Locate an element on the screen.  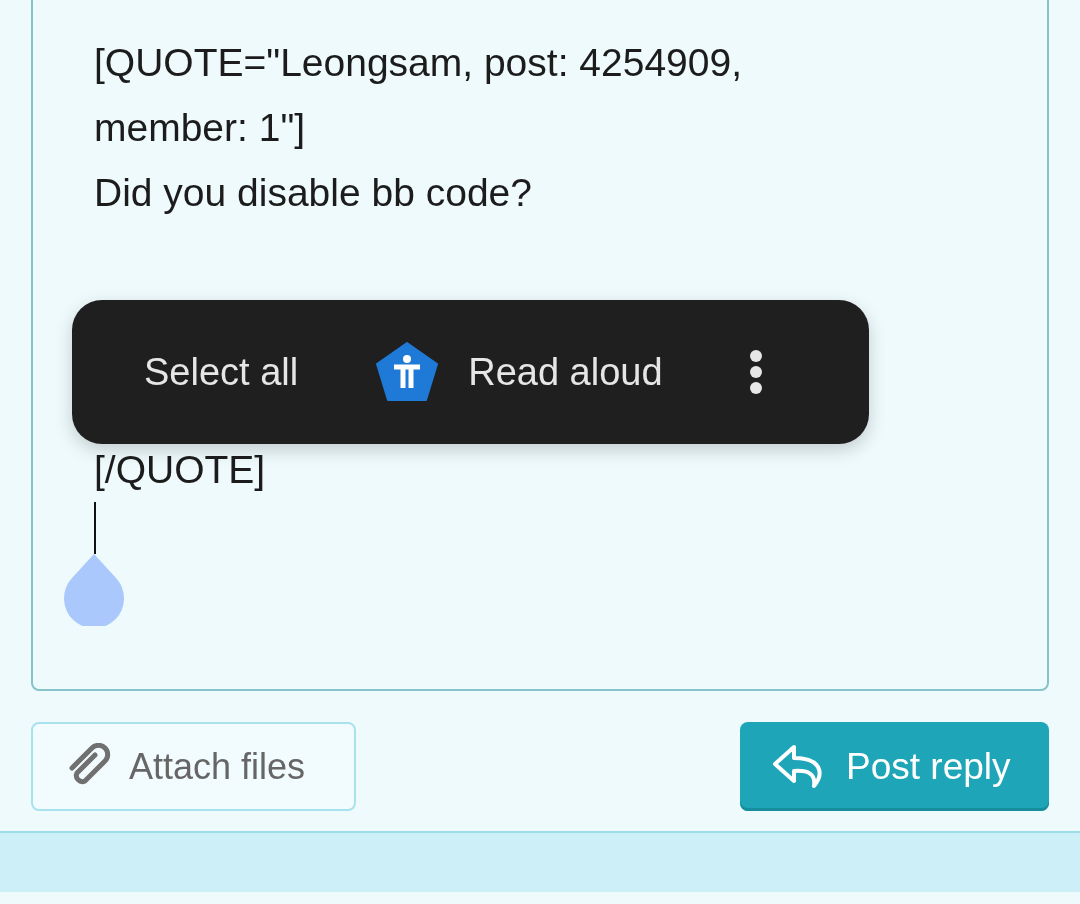
attach-files-button: Attach files is located at coordinates (193, 766).